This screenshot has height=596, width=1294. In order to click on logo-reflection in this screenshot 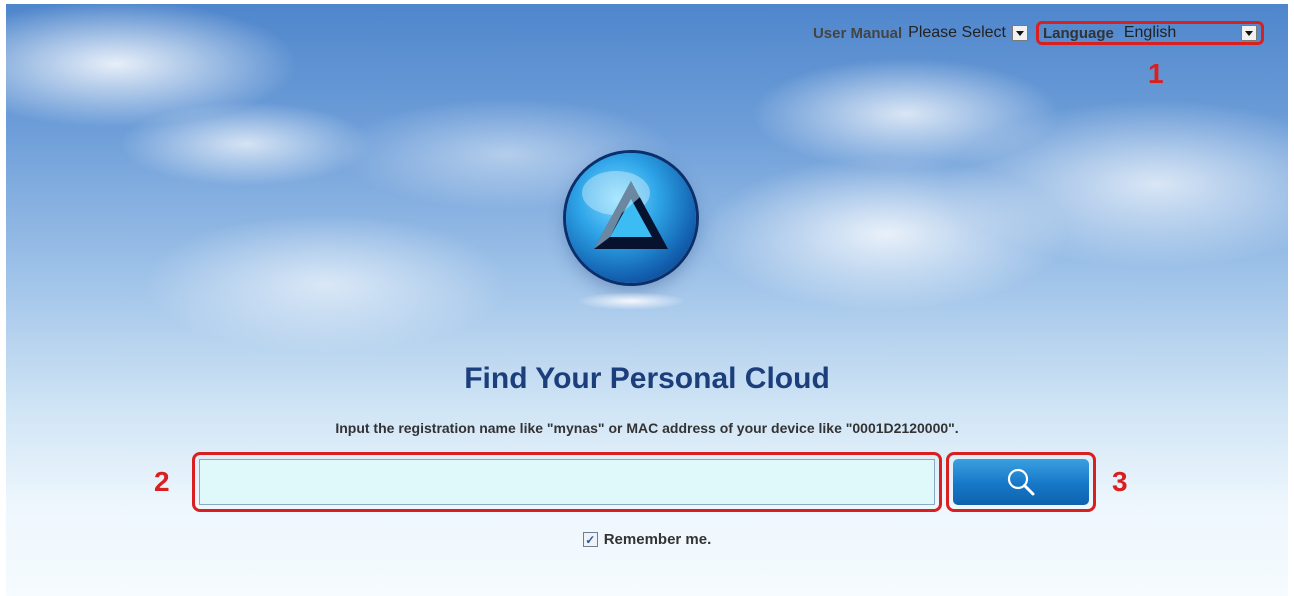, I will do `click(631, 301)`.